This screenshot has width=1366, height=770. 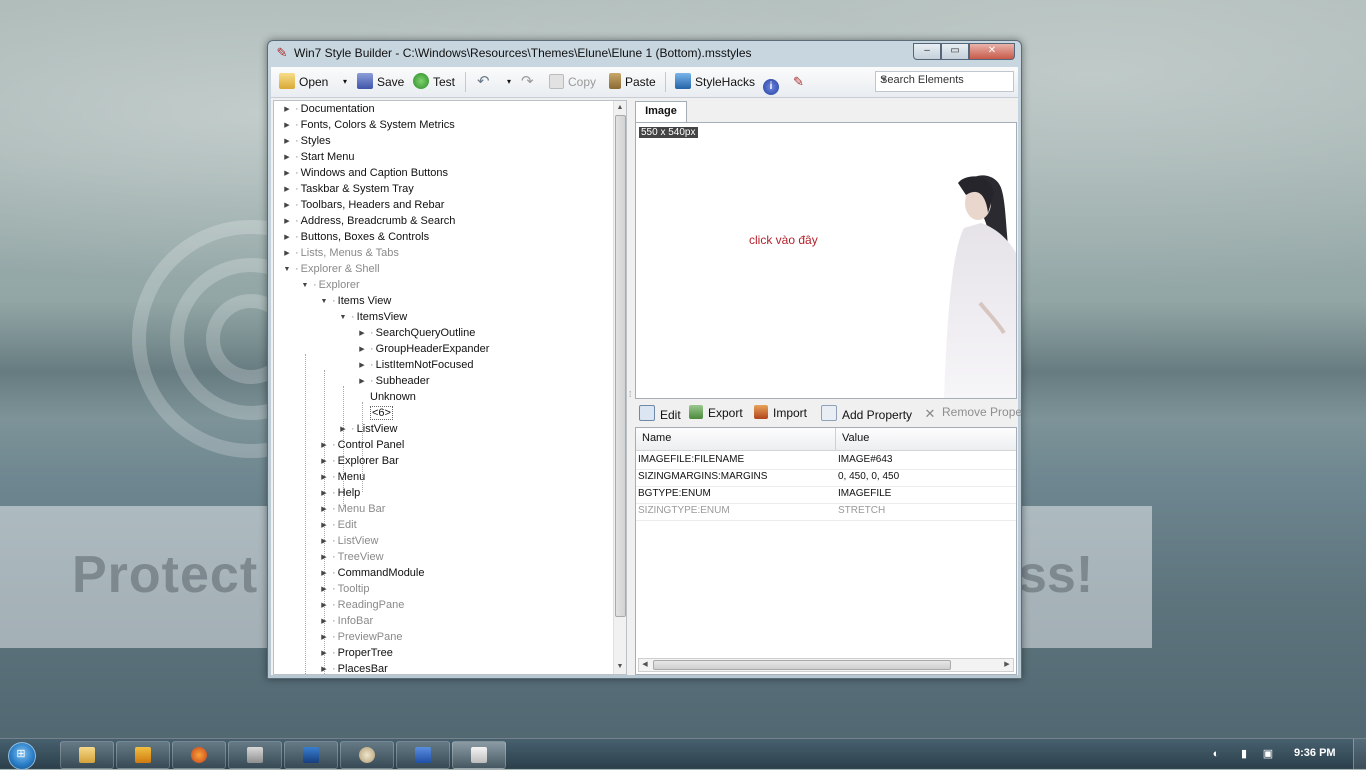 I want to click on column-divider, so click(x=835, y=439).